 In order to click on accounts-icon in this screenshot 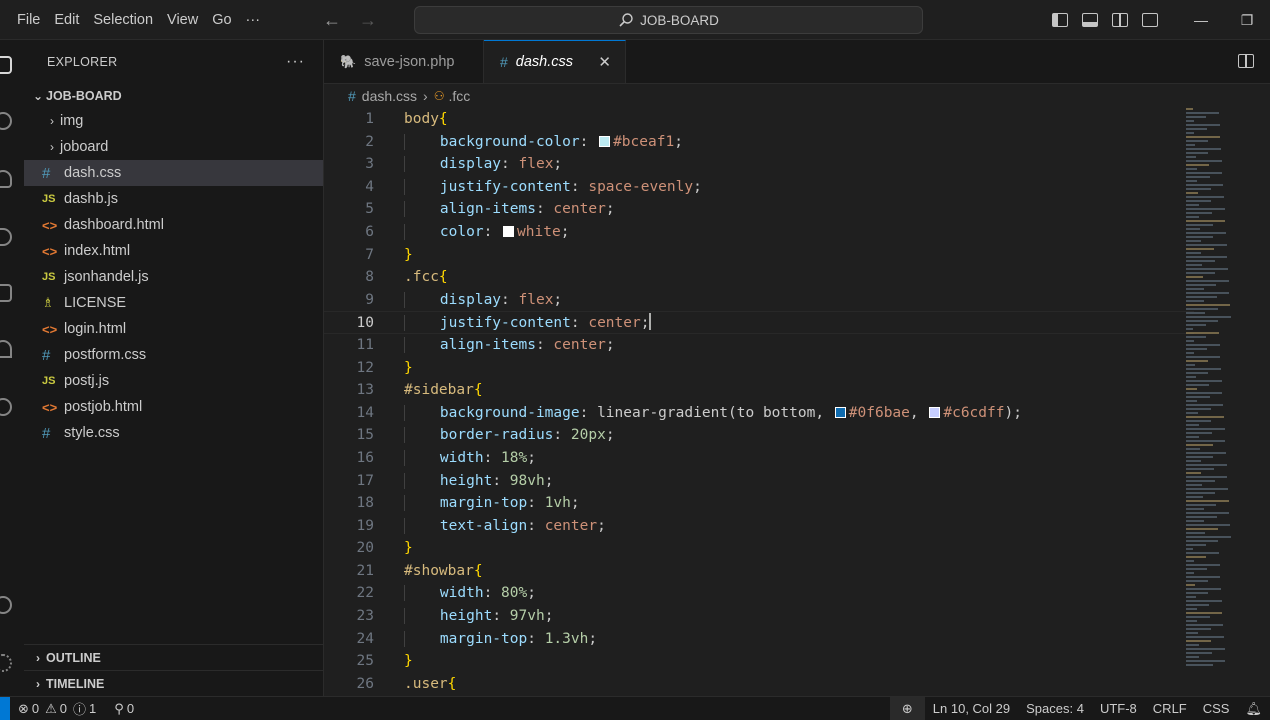, I will do `click(6, 605)`.